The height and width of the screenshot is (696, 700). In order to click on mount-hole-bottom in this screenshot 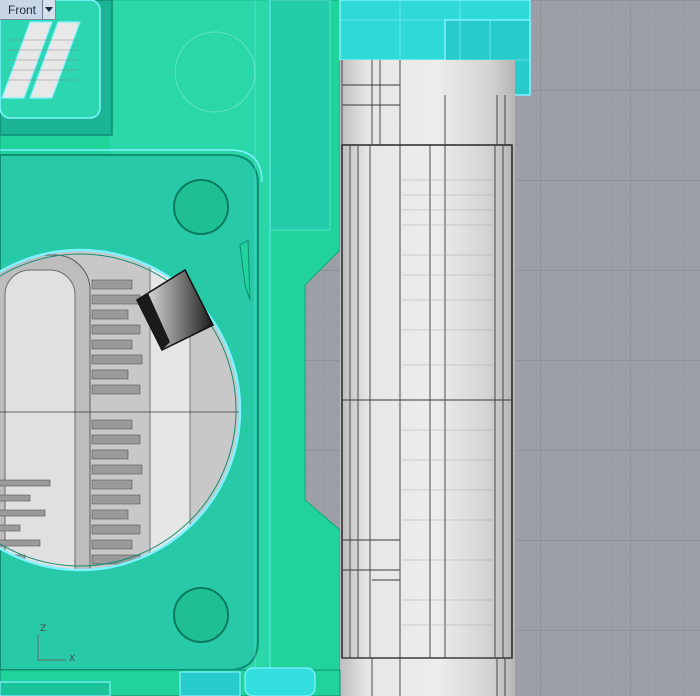, I will do `click(201, 615)`.